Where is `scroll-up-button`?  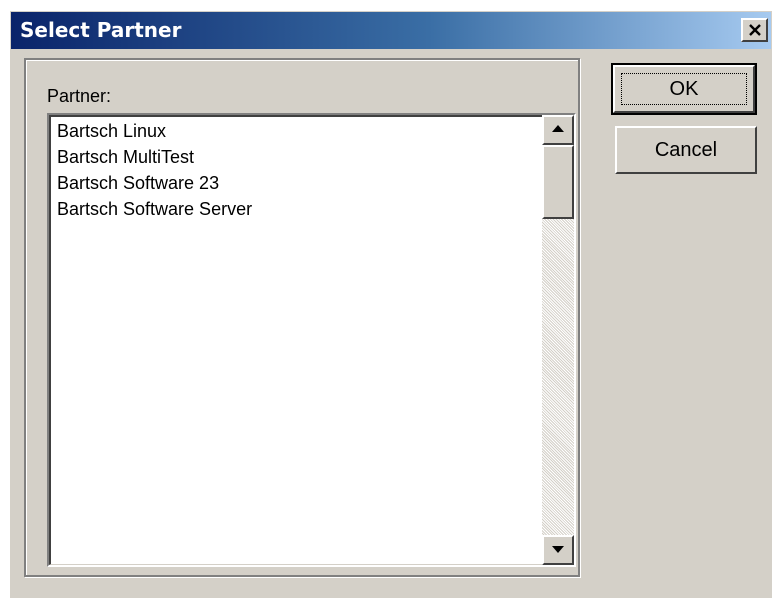
scroll-up-button is located at coordinates (558, 130).